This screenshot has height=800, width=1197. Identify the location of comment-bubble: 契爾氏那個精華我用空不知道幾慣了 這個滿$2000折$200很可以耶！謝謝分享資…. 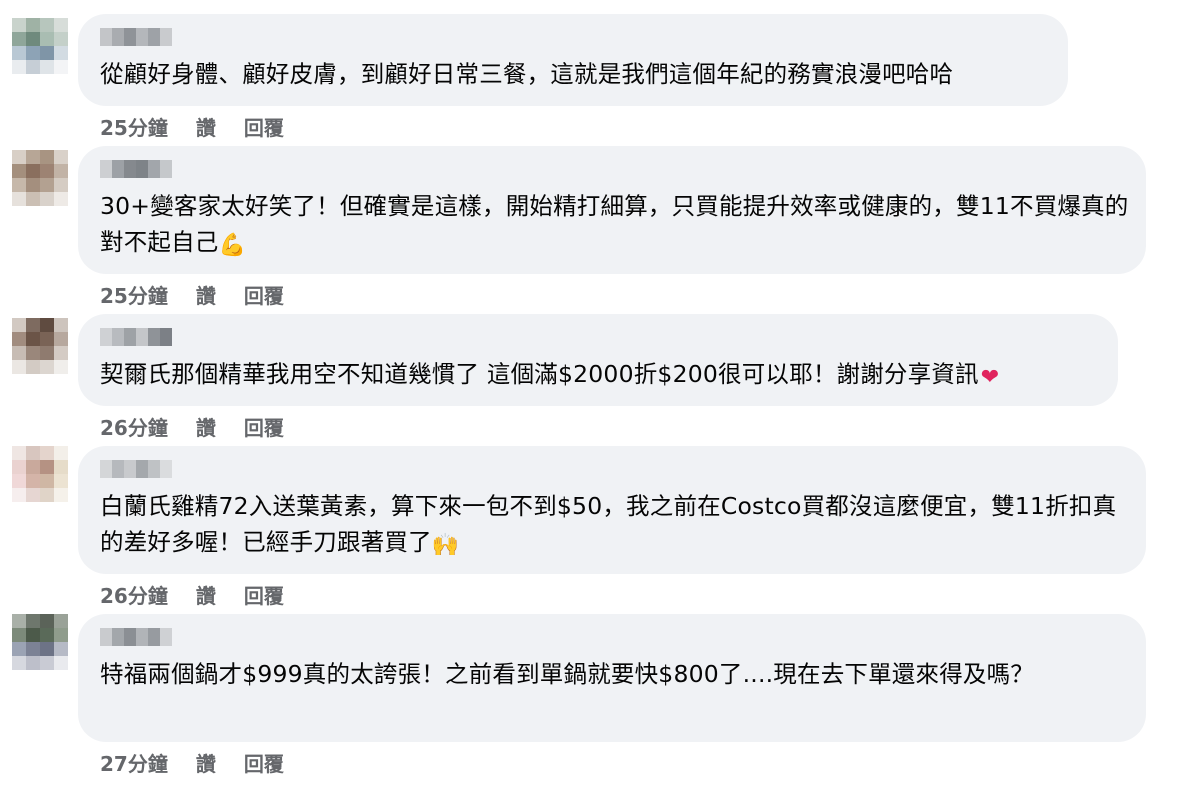
(598, 360).